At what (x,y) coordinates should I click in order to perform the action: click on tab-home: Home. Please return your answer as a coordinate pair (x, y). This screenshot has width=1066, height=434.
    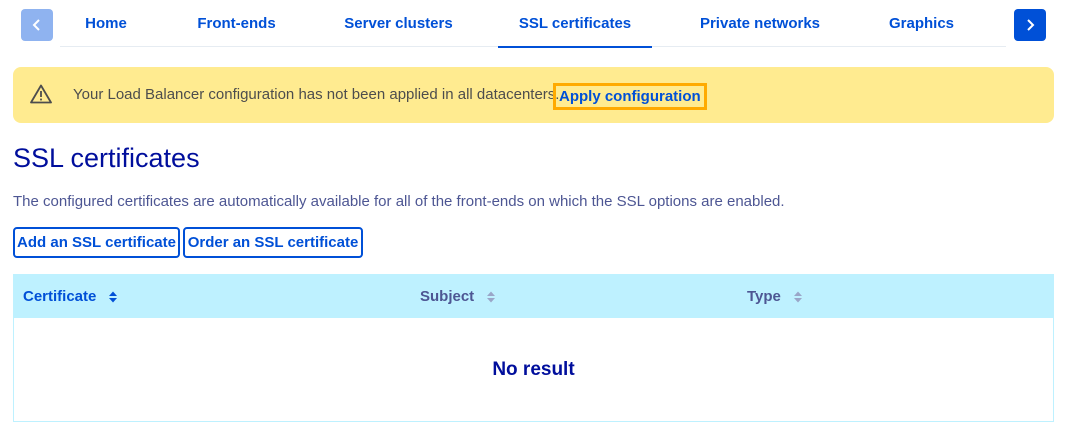
    Looking at the image, I should click on (106, 23).